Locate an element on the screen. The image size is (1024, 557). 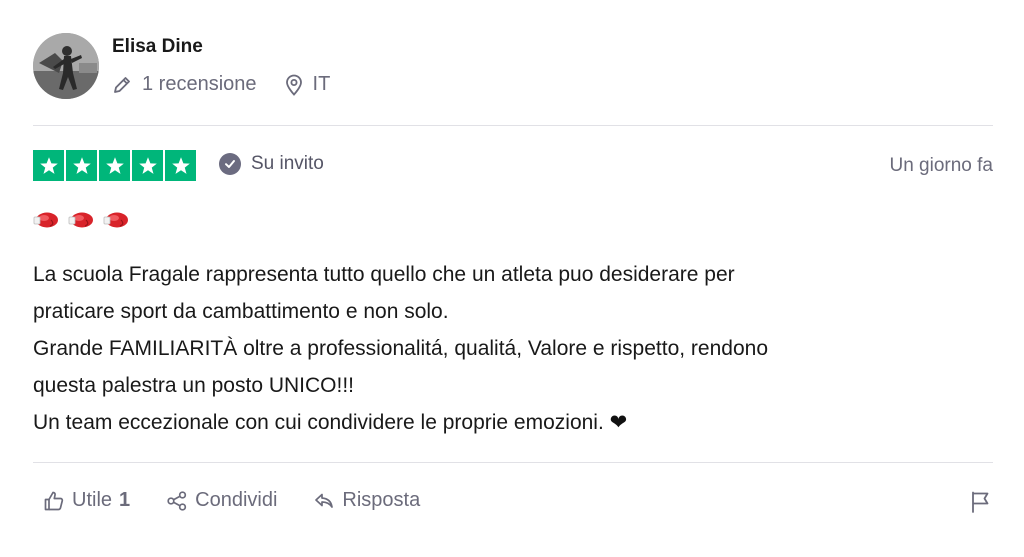
verified-check-icon is located at coordinates (230, 164).